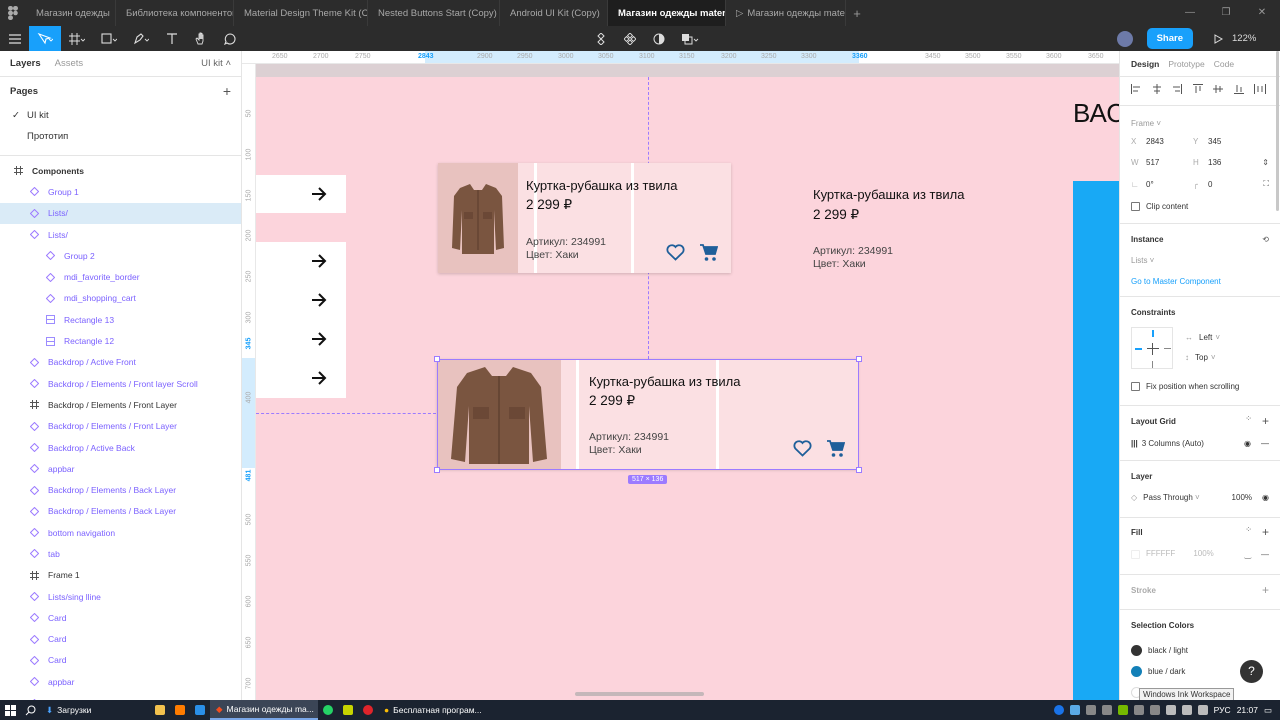  Describe the element at coordinates (1247, 710) in the screenshot. I see `clock: 21:07` at that location.